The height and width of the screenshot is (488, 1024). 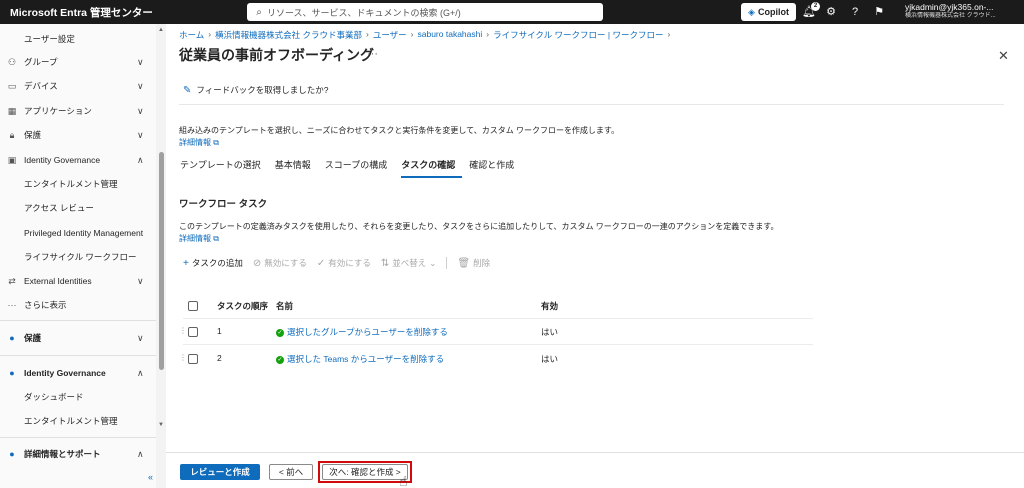 I want to click on task-name-cell: ✓ 選択したグループからユーザーを削除する, so click(x=362, y=332).